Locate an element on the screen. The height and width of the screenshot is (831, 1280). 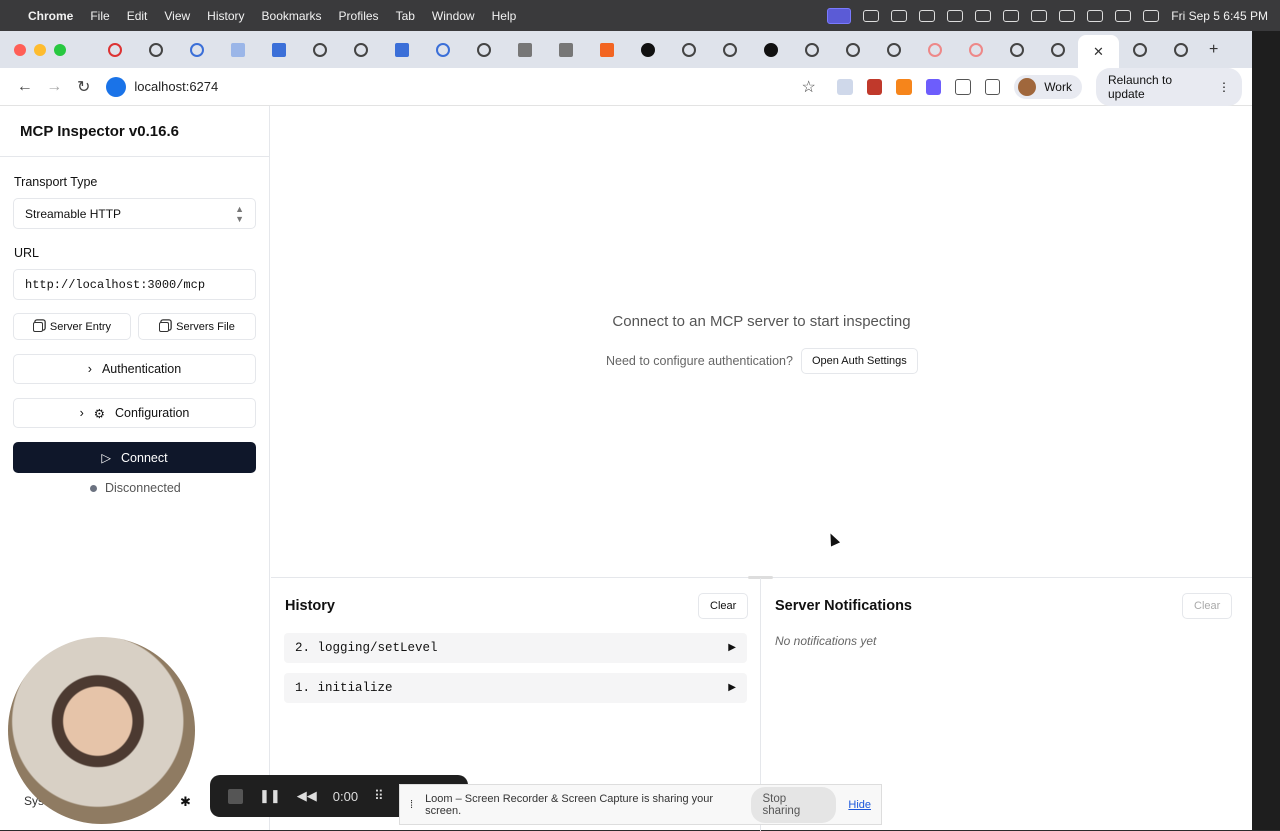
loom-timer: 0:00 is located at coordinates (345, 796).